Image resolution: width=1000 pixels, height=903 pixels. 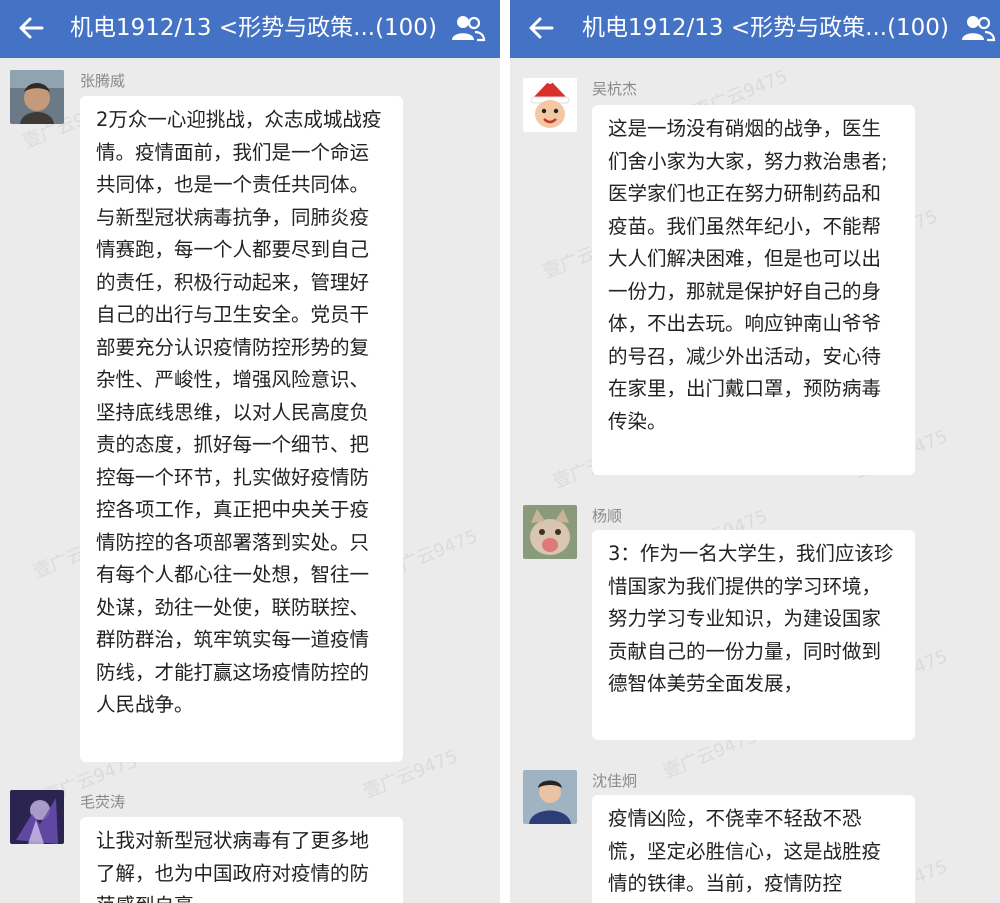 I want to click on sender-name: 沈佳炯, so click(x=615, y=781).